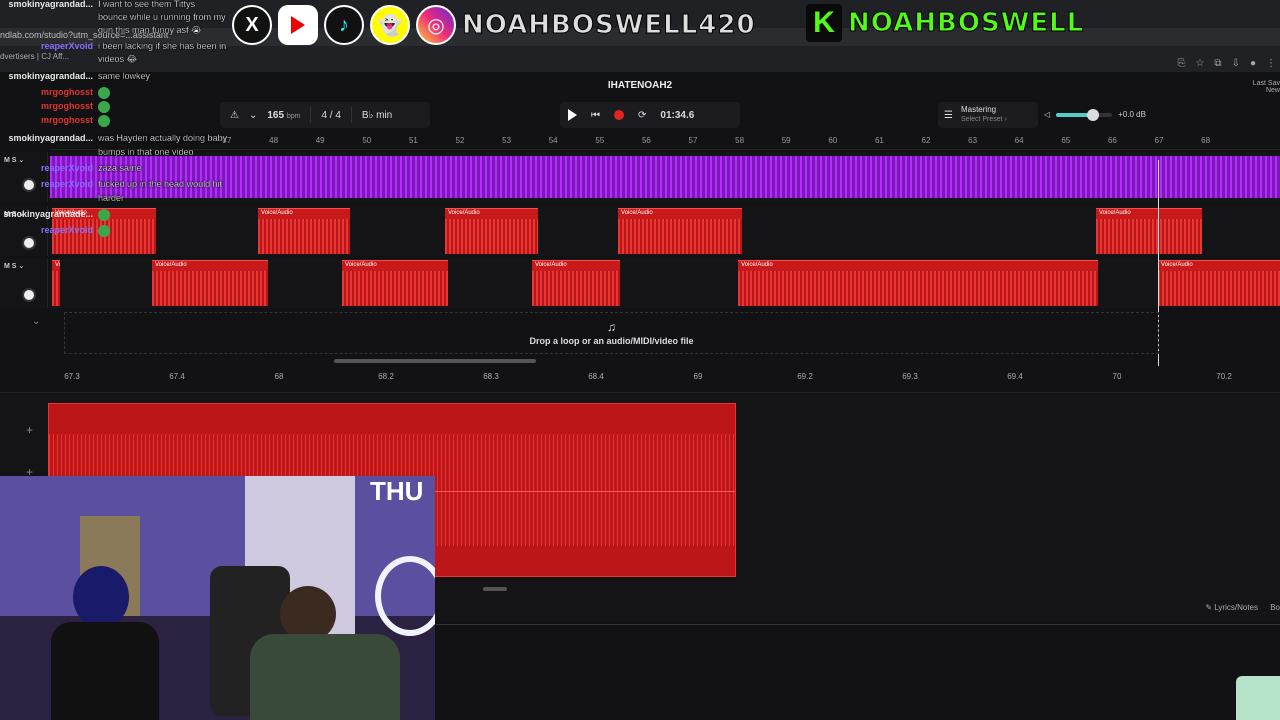 This screenshot has height=720, width=1280. What do you see at coordinates (926, 140) in the screenshot?
I see `ruler-tick-label: 62` at bounding box center [926, 140].